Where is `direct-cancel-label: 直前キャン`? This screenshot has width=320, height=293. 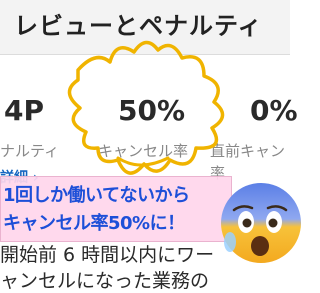
direct-cancel-label: 直前キャン is located at coordinates (248, 151).